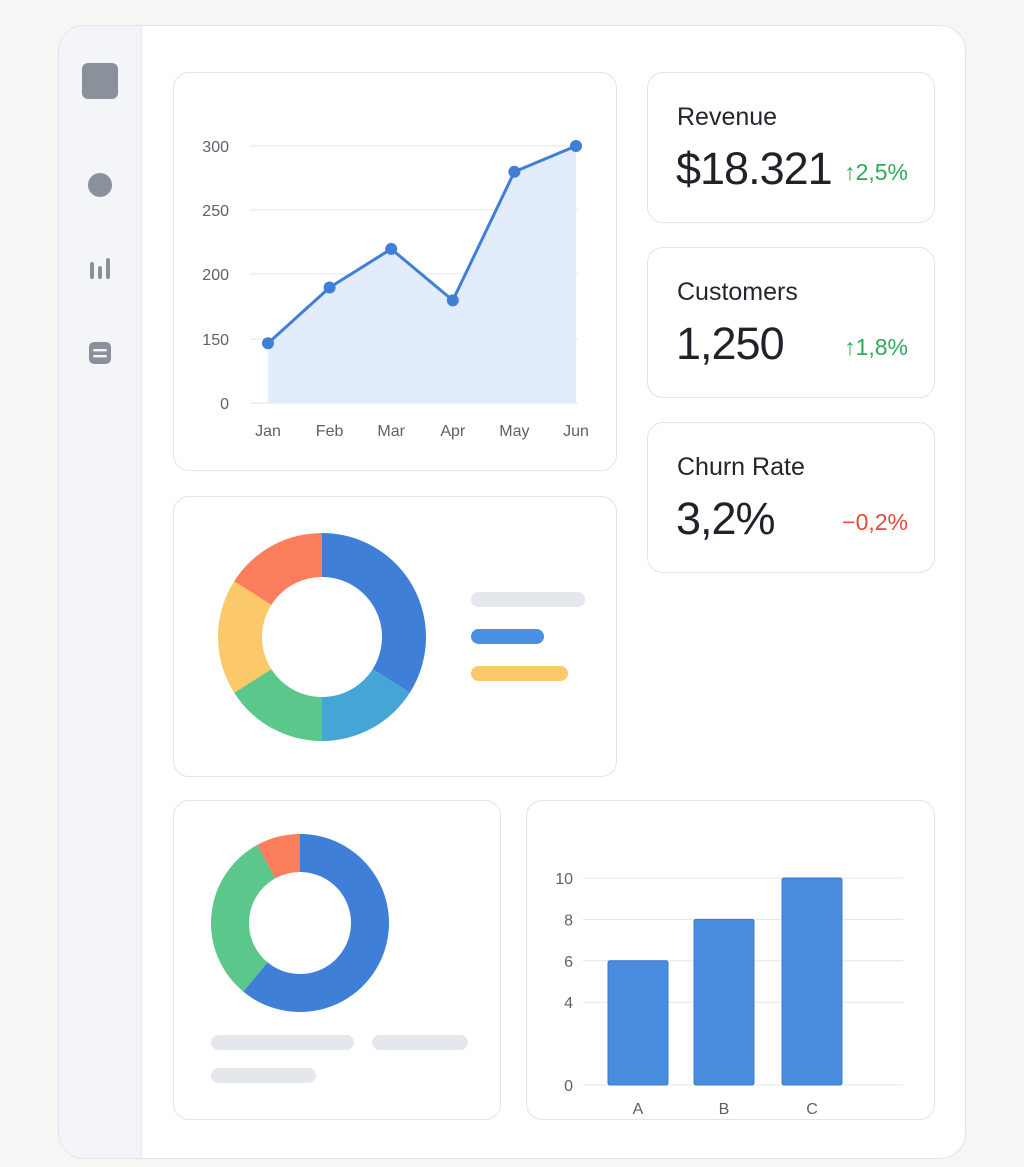  Describe the element at coordinates (391, 431) in the screenshot. I see `x-tick-label: Mar` at that location.